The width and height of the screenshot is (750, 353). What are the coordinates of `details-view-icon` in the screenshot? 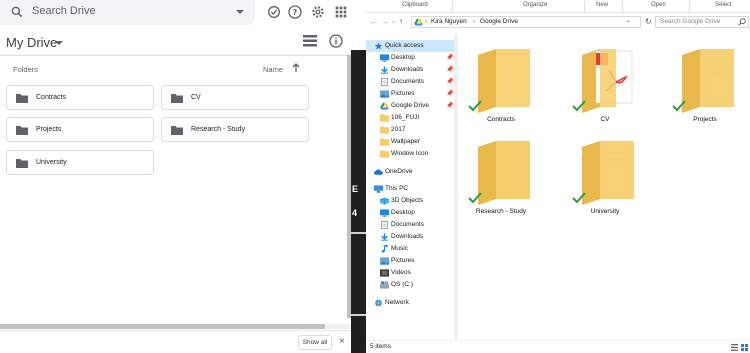 It's located at (734, 347).